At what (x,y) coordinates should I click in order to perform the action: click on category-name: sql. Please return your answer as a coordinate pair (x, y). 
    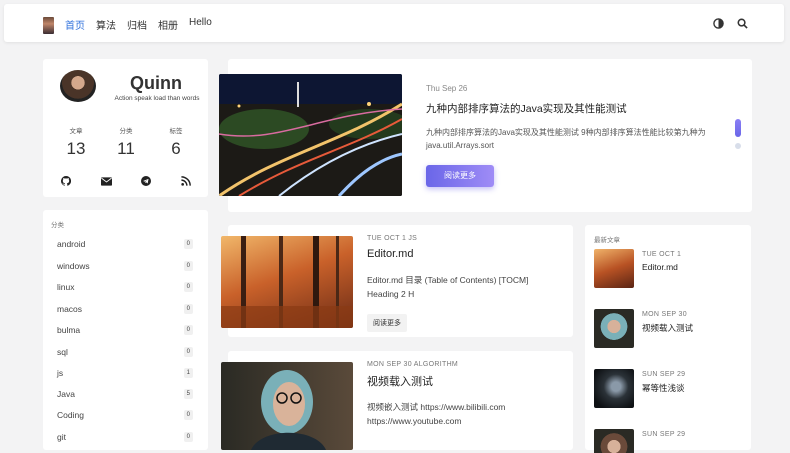
    Looking at the image, I should click on (62, 352).